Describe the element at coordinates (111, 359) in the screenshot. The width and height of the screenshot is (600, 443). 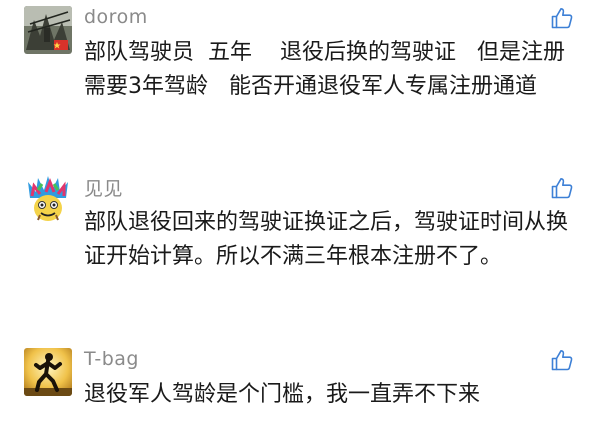
I see `username: T-bag` at that location.